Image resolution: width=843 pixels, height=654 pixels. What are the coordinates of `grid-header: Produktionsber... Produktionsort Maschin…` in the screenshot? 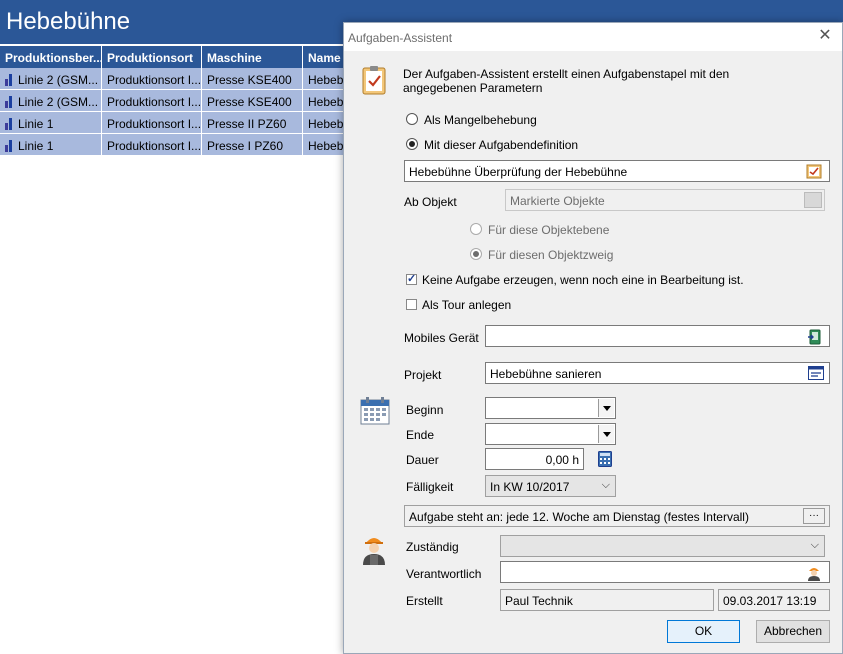 It's located at (172, 57).